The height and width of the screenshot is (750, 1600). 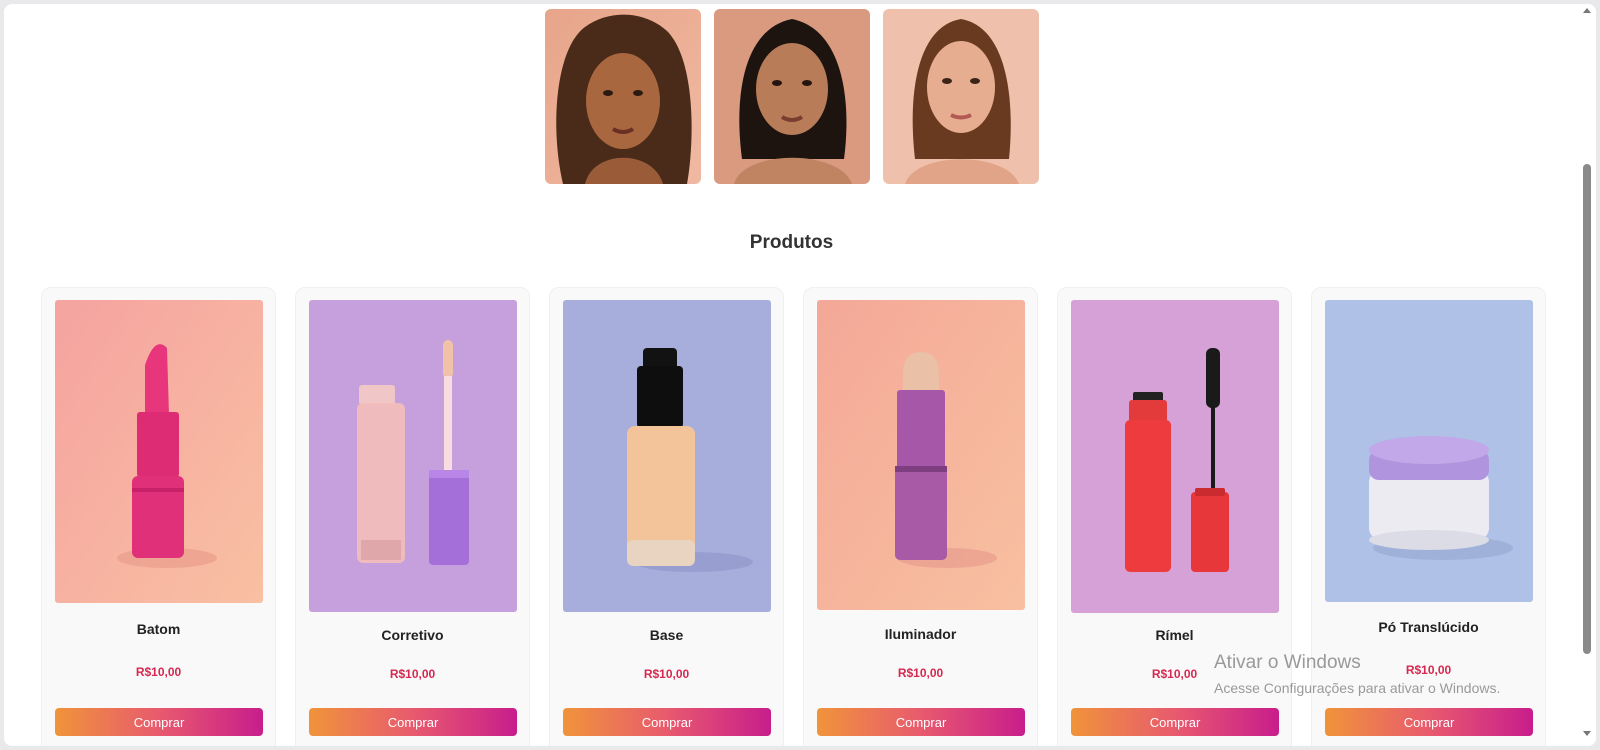 I want to click on buy-button-batom: Comprar, so click(x=159, y=722).